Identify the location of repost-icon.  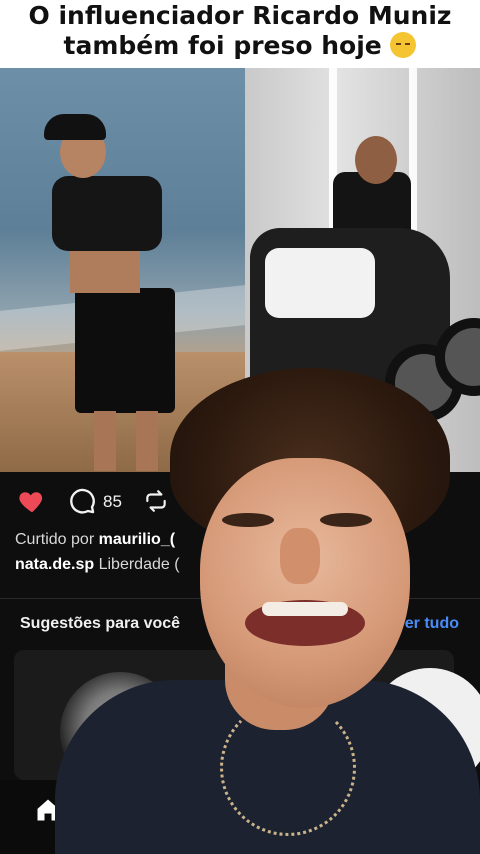
(156, 501).